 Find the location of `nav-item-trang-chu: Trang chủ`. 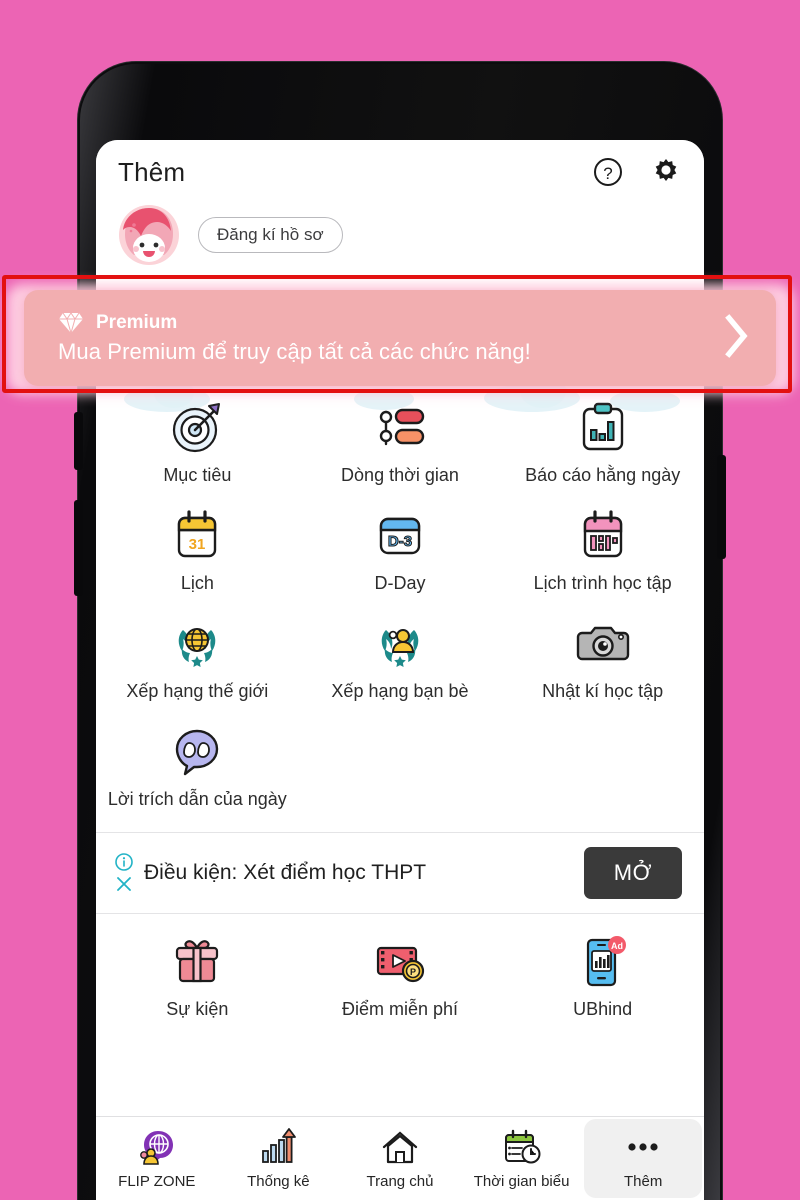

nav-item-trang-chu: Trang chủ is located at coordinates (400, 1158).